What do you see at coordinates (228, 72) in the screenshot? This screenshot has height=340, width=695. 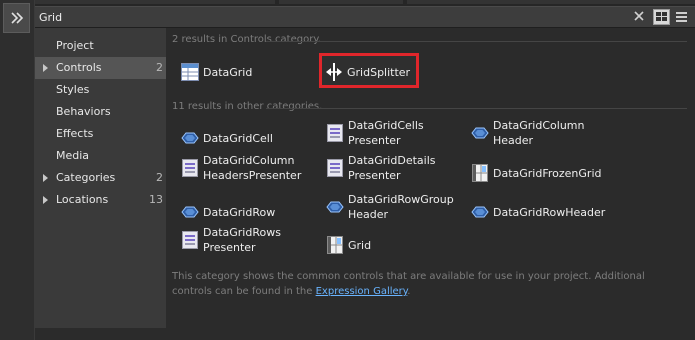 I see `asset-item-label: DataGrid` at bounding box center [228, 72].